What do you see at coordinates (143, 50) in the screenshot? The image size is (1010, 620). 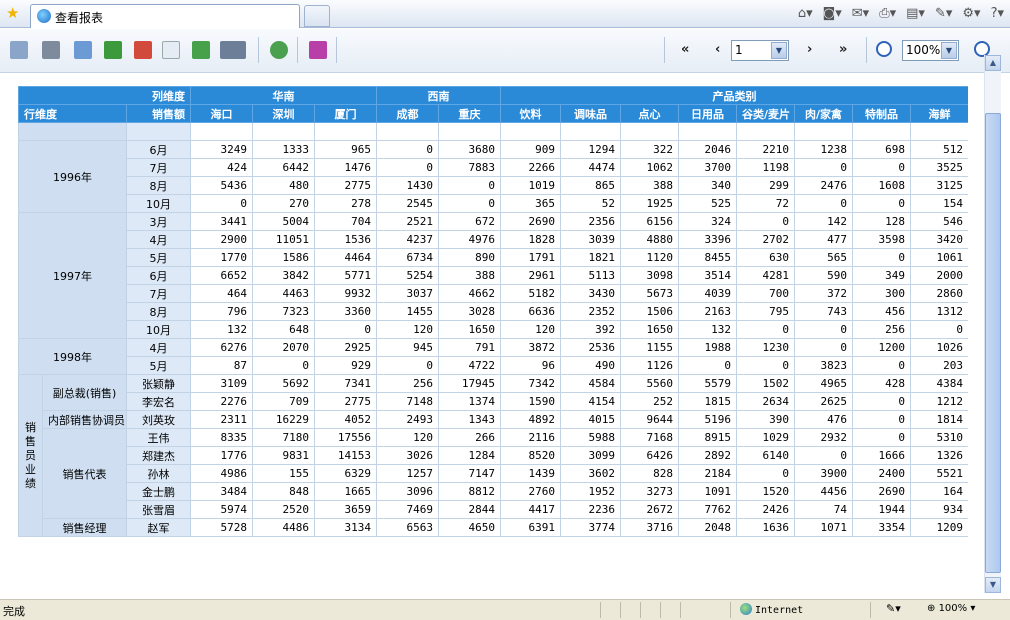 I see `export-pdf-icon` at bounding box center [143, 50].